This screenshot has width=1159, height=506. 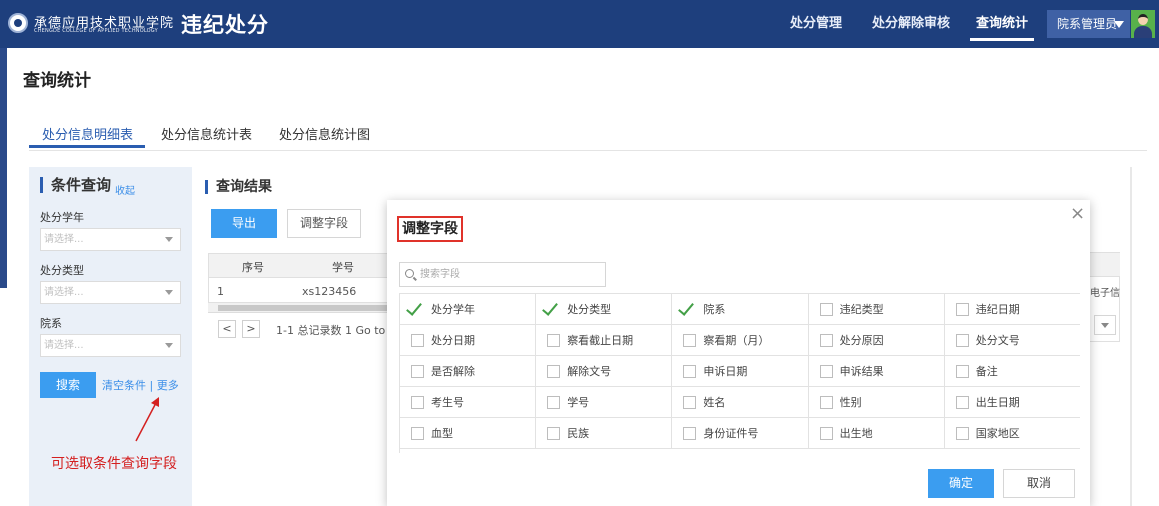 What do you see at coordinates (468, 340) in the screenshot?
I see `field-checkbox: 处分日期` at bounding box center [468, 340].